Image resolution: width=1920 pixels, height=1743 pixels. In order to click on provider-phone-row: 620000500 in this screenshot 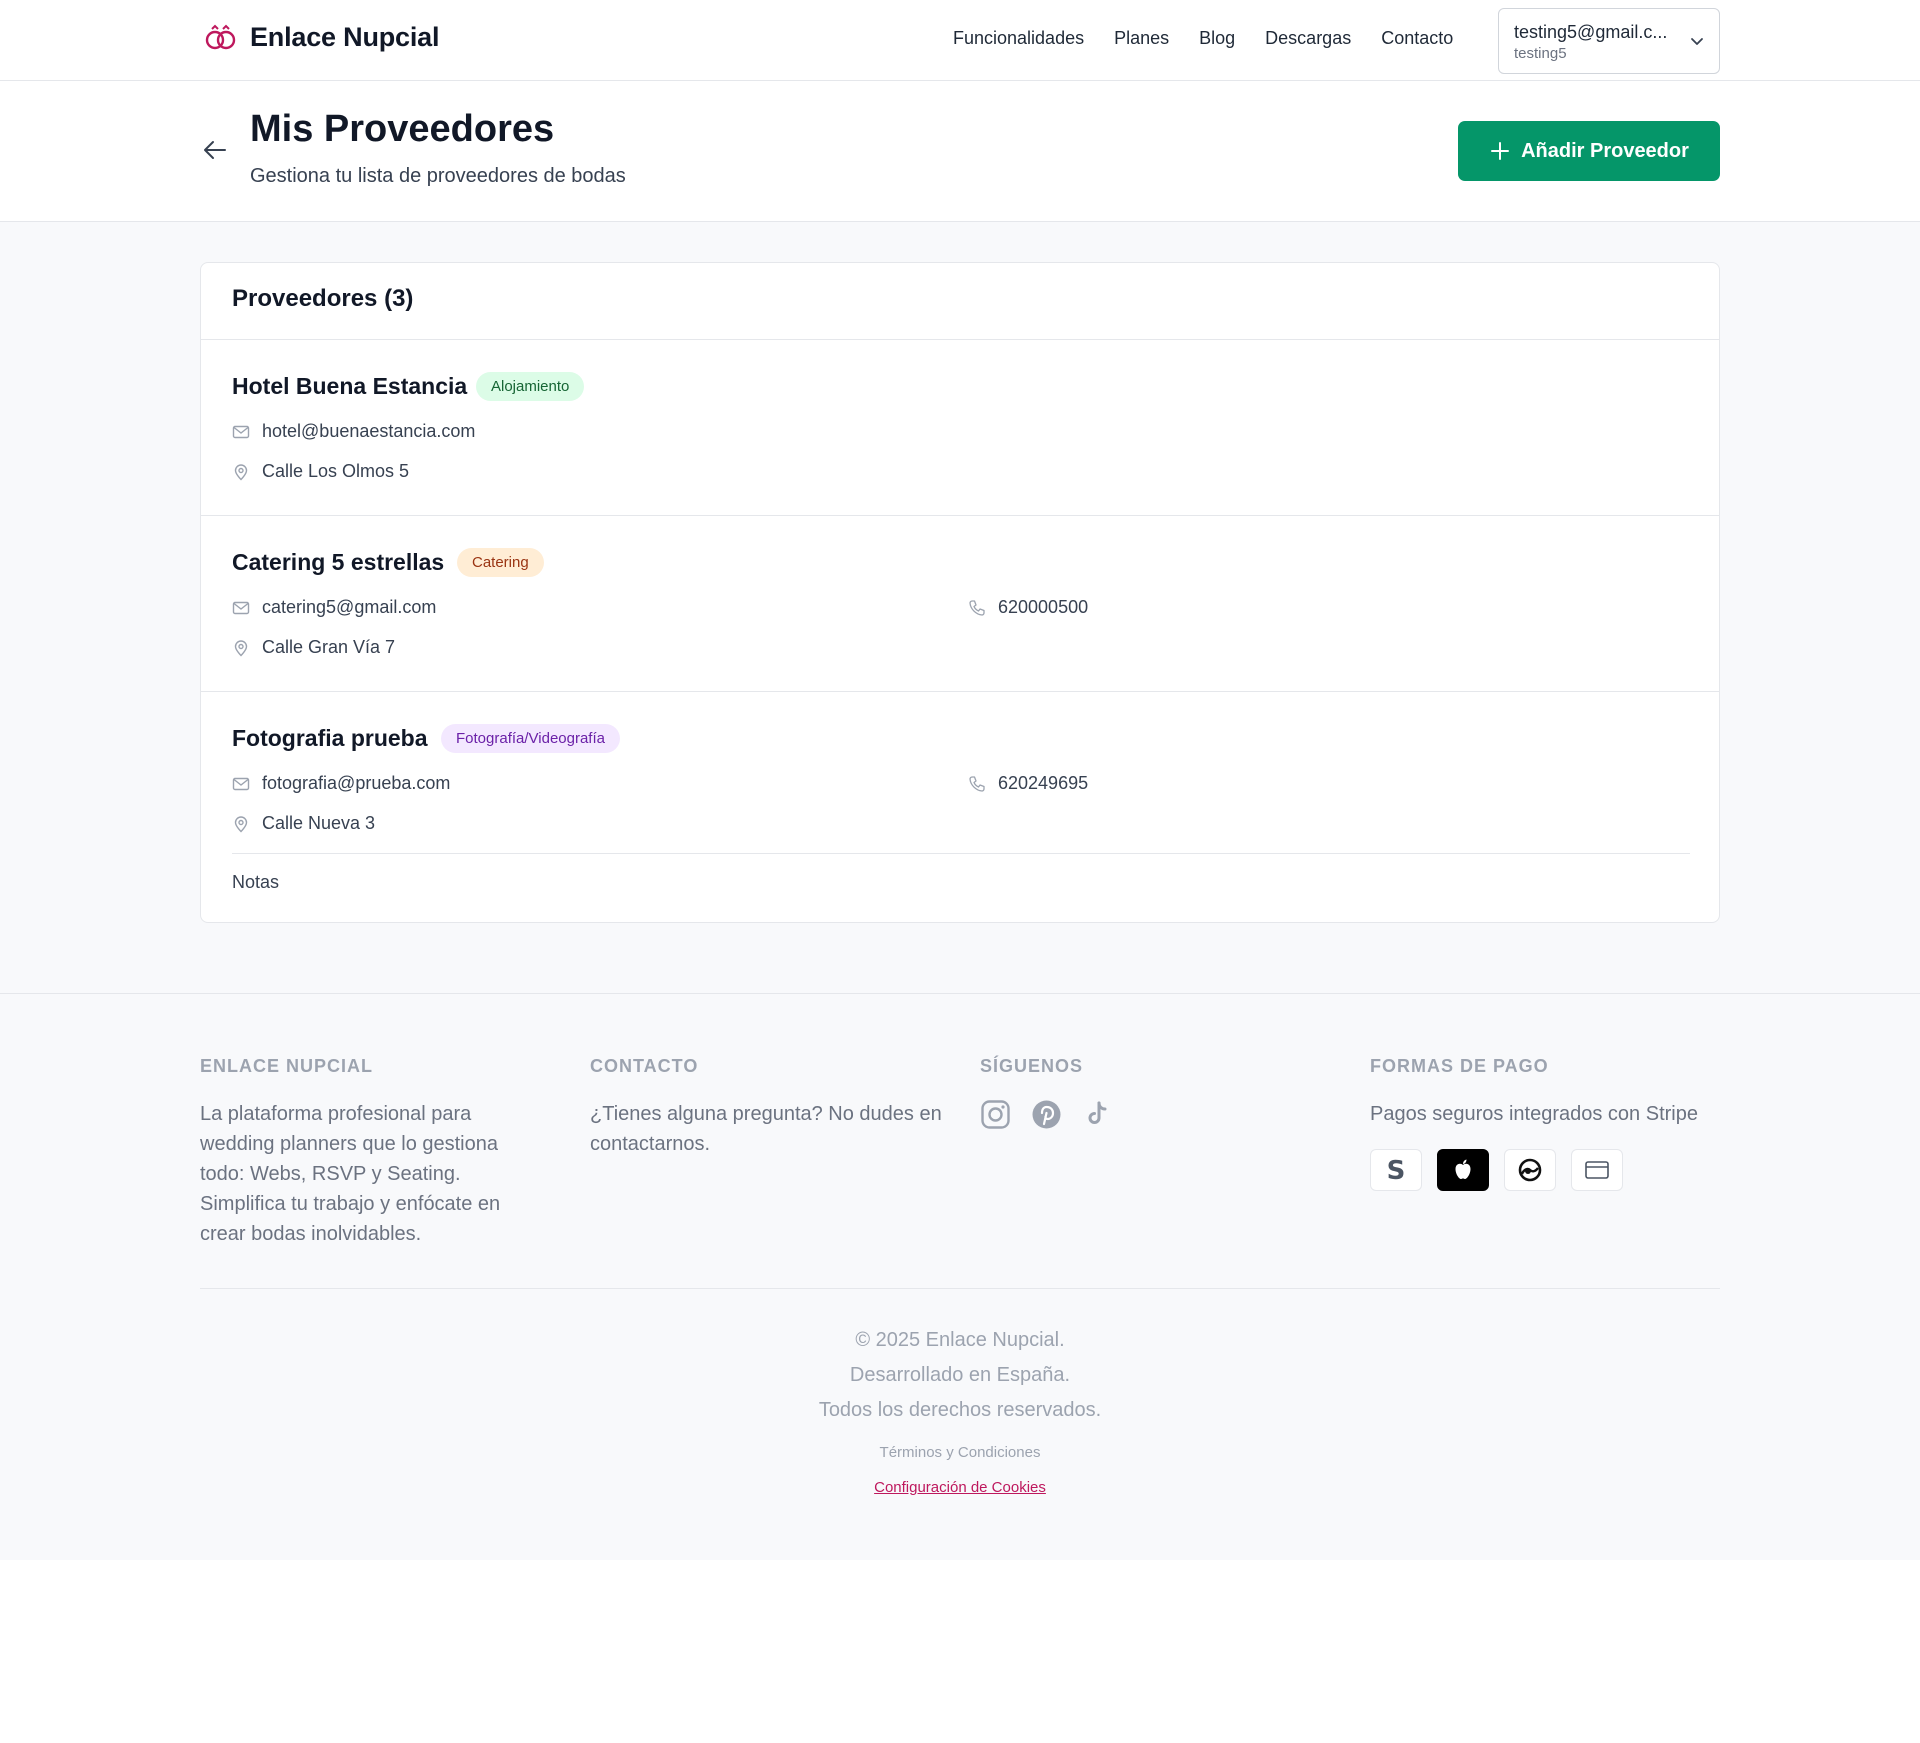, I will do `click(1028, 607)`.